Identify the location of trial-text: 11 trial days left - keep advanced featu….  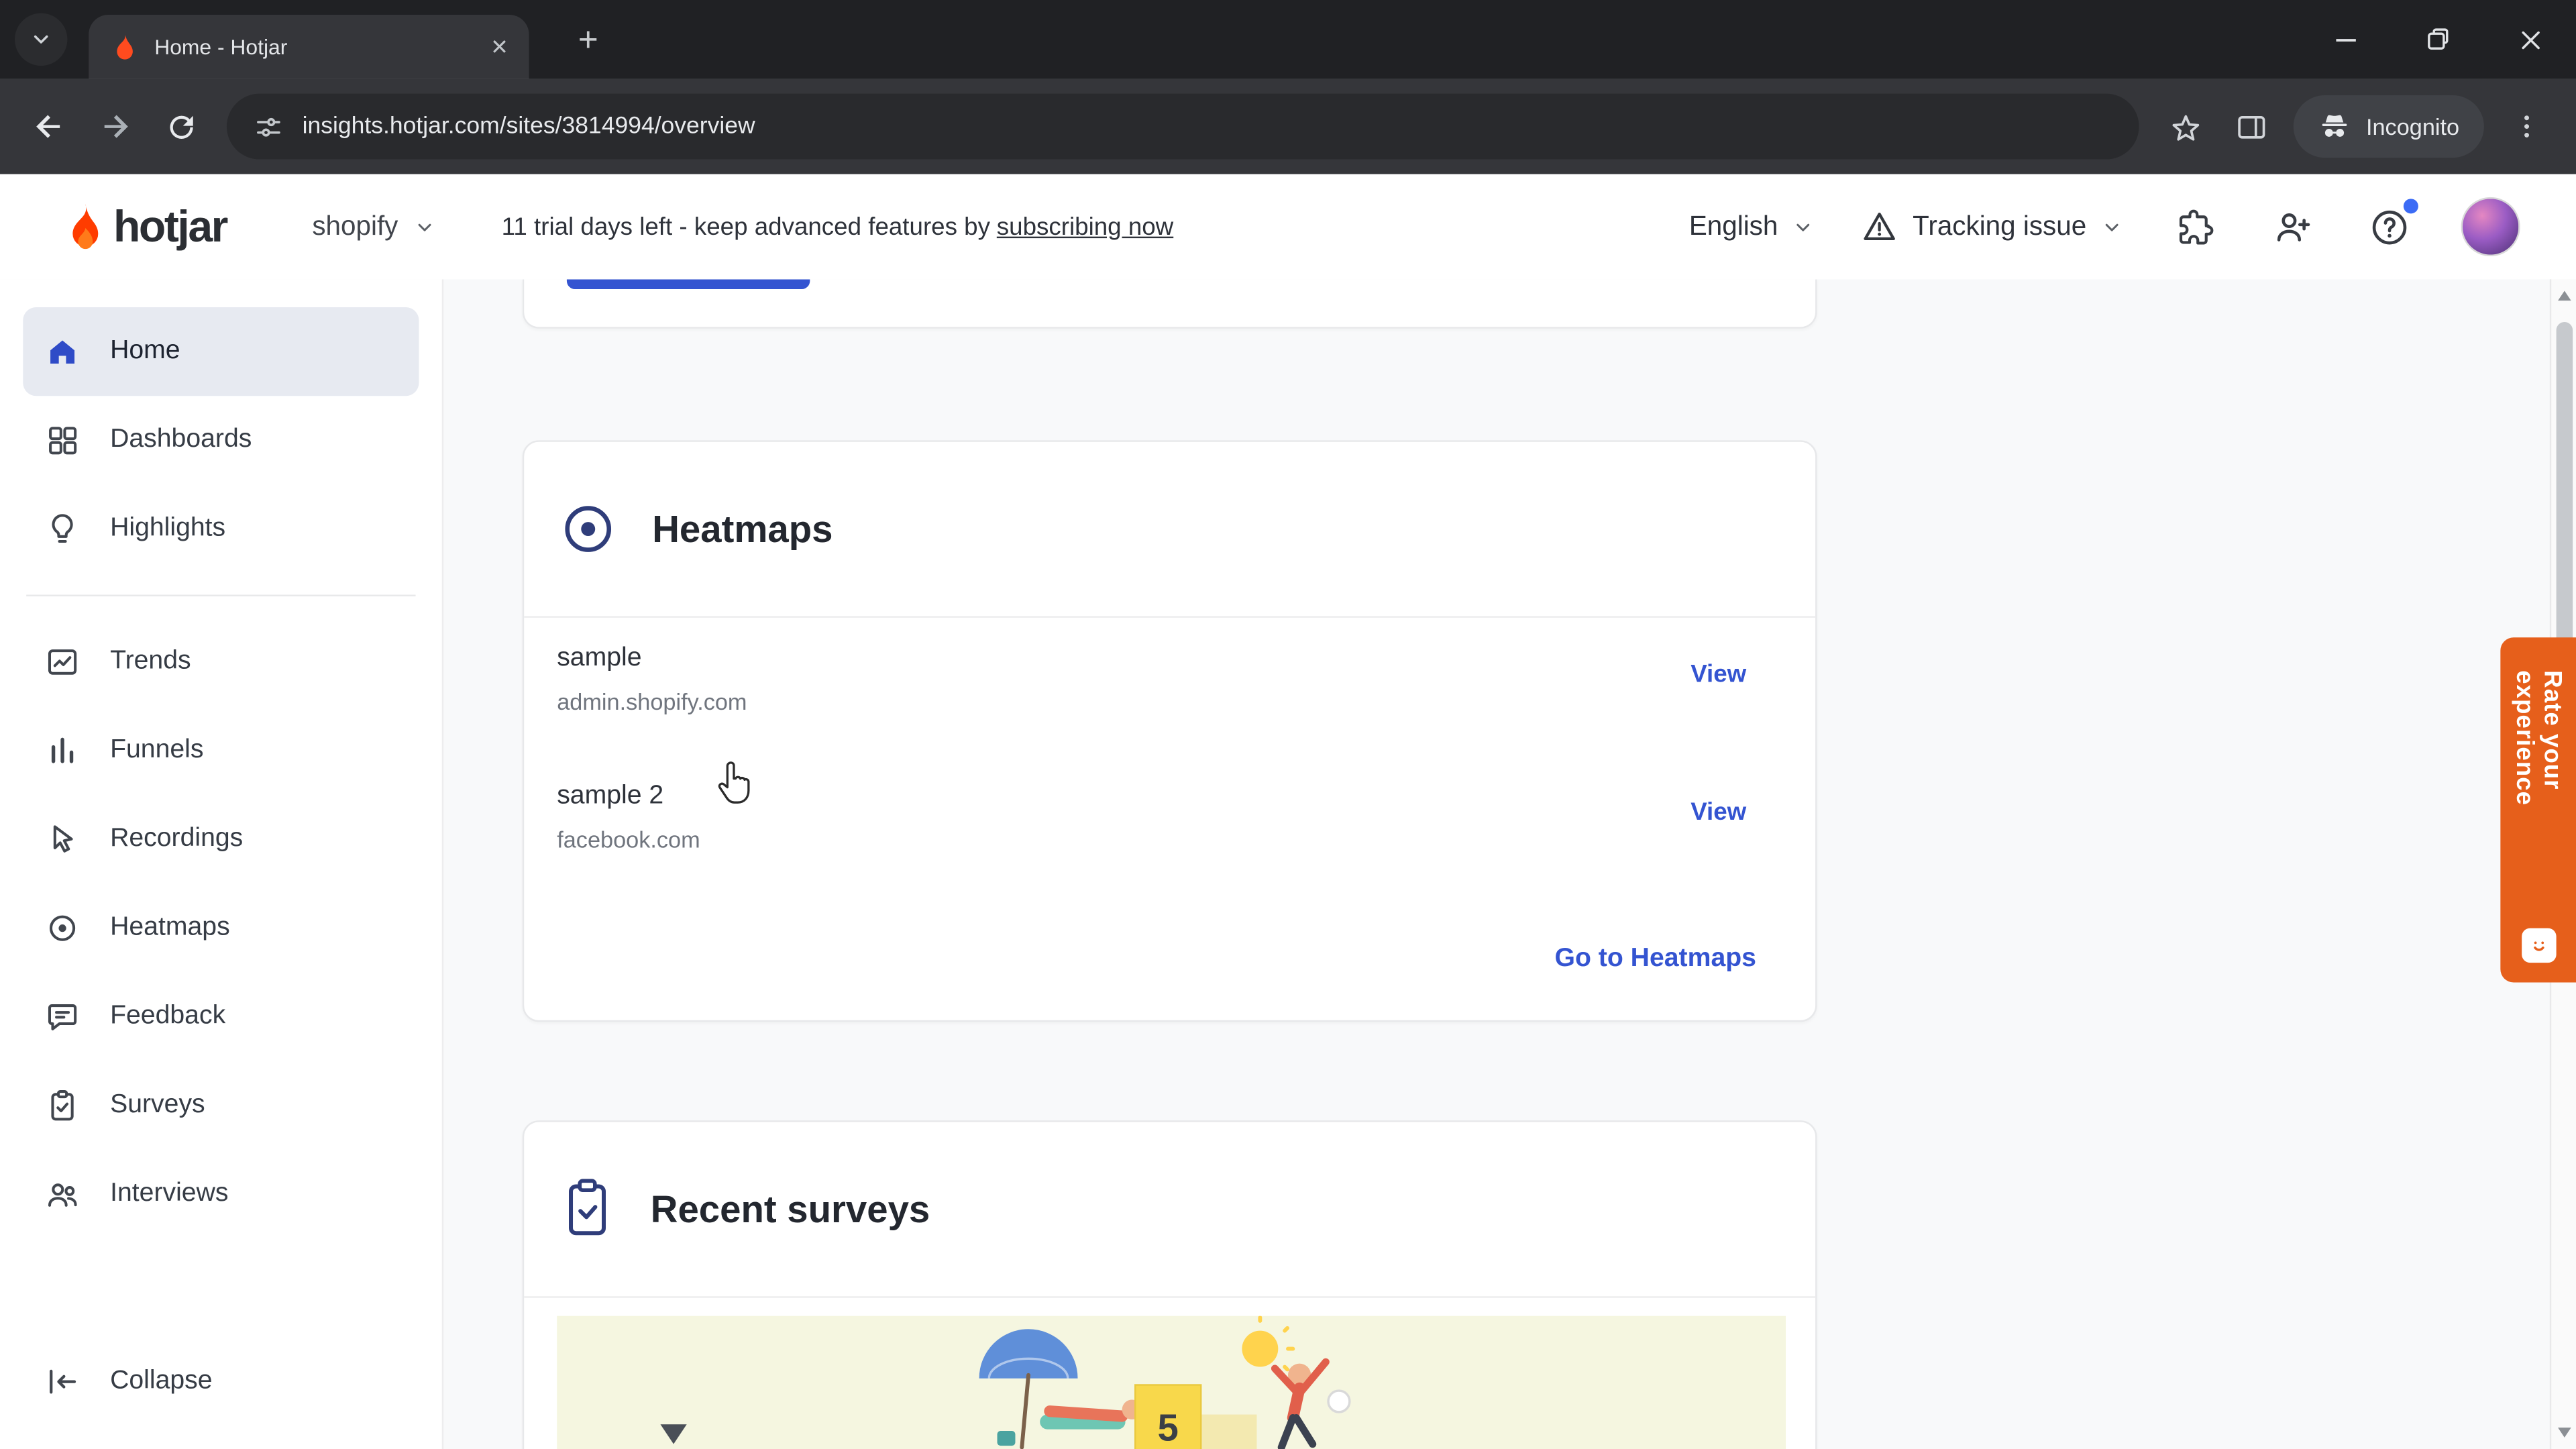
(746, 227).